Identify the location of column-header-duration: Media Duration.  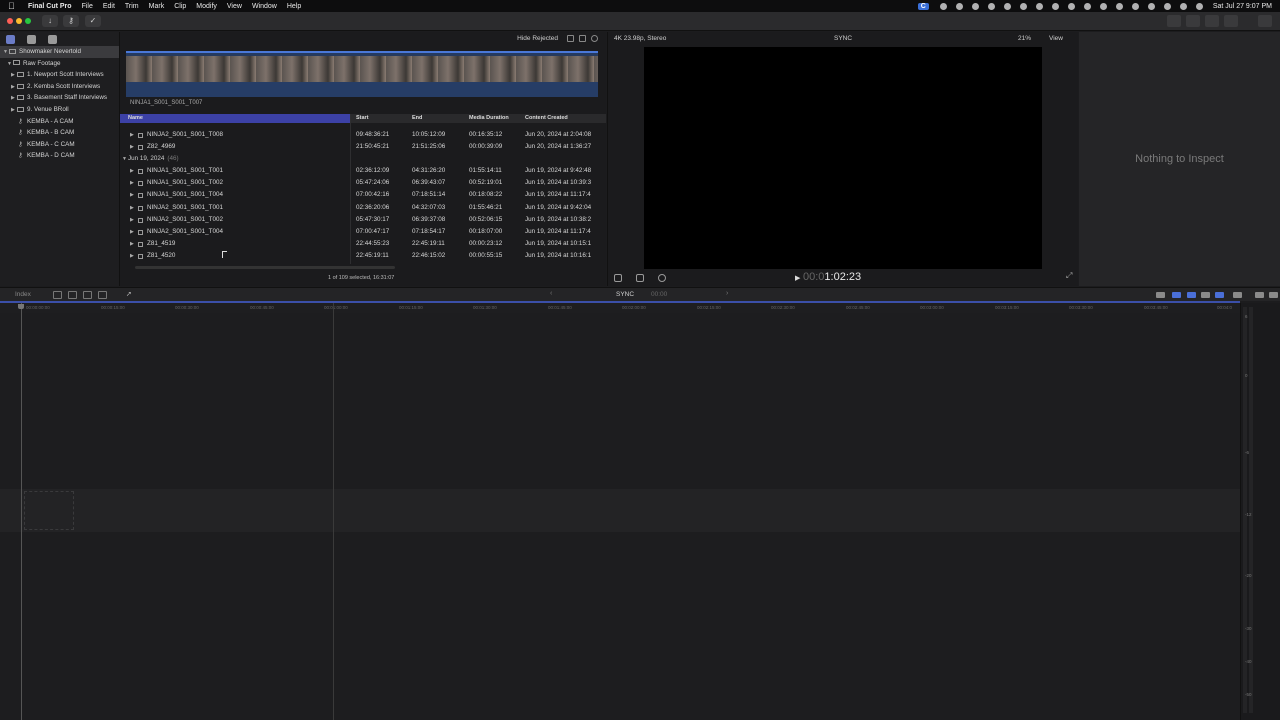
(489, 118).